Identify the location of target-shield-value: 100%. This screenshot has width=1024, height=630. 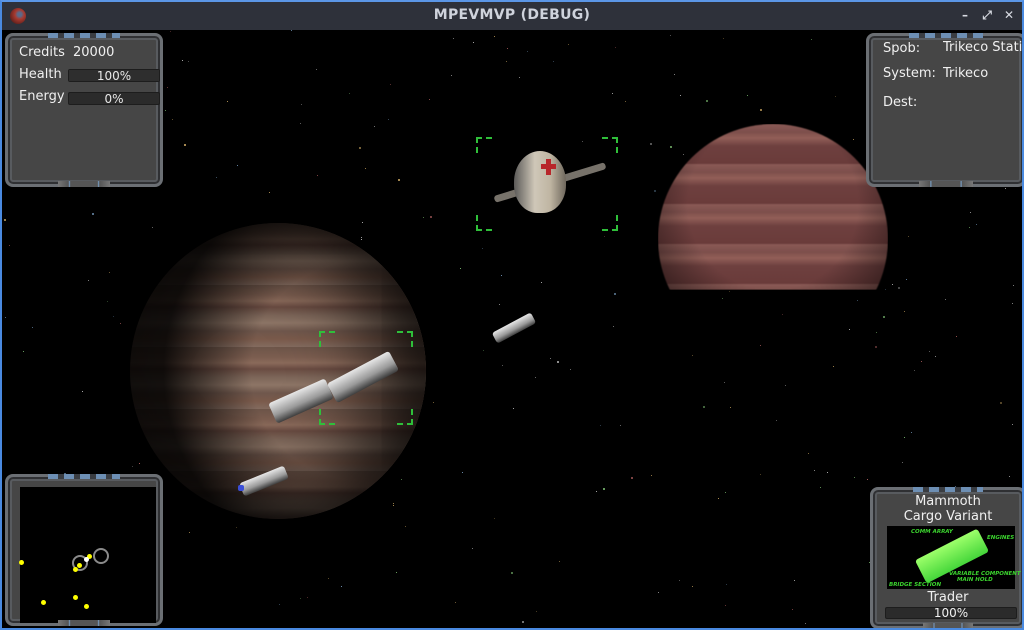
(951, 613).